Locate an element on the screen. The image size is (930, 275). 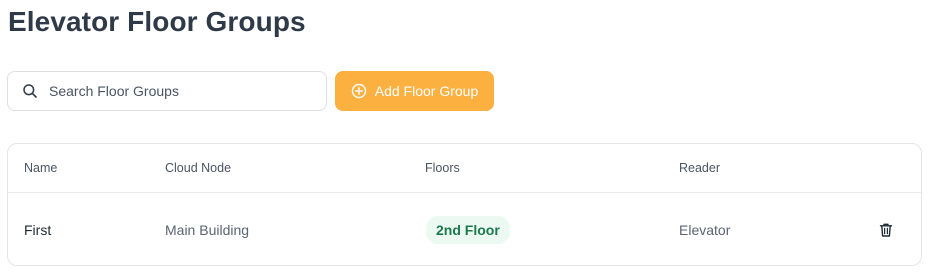
search-box is located at coordinates (167, 91).